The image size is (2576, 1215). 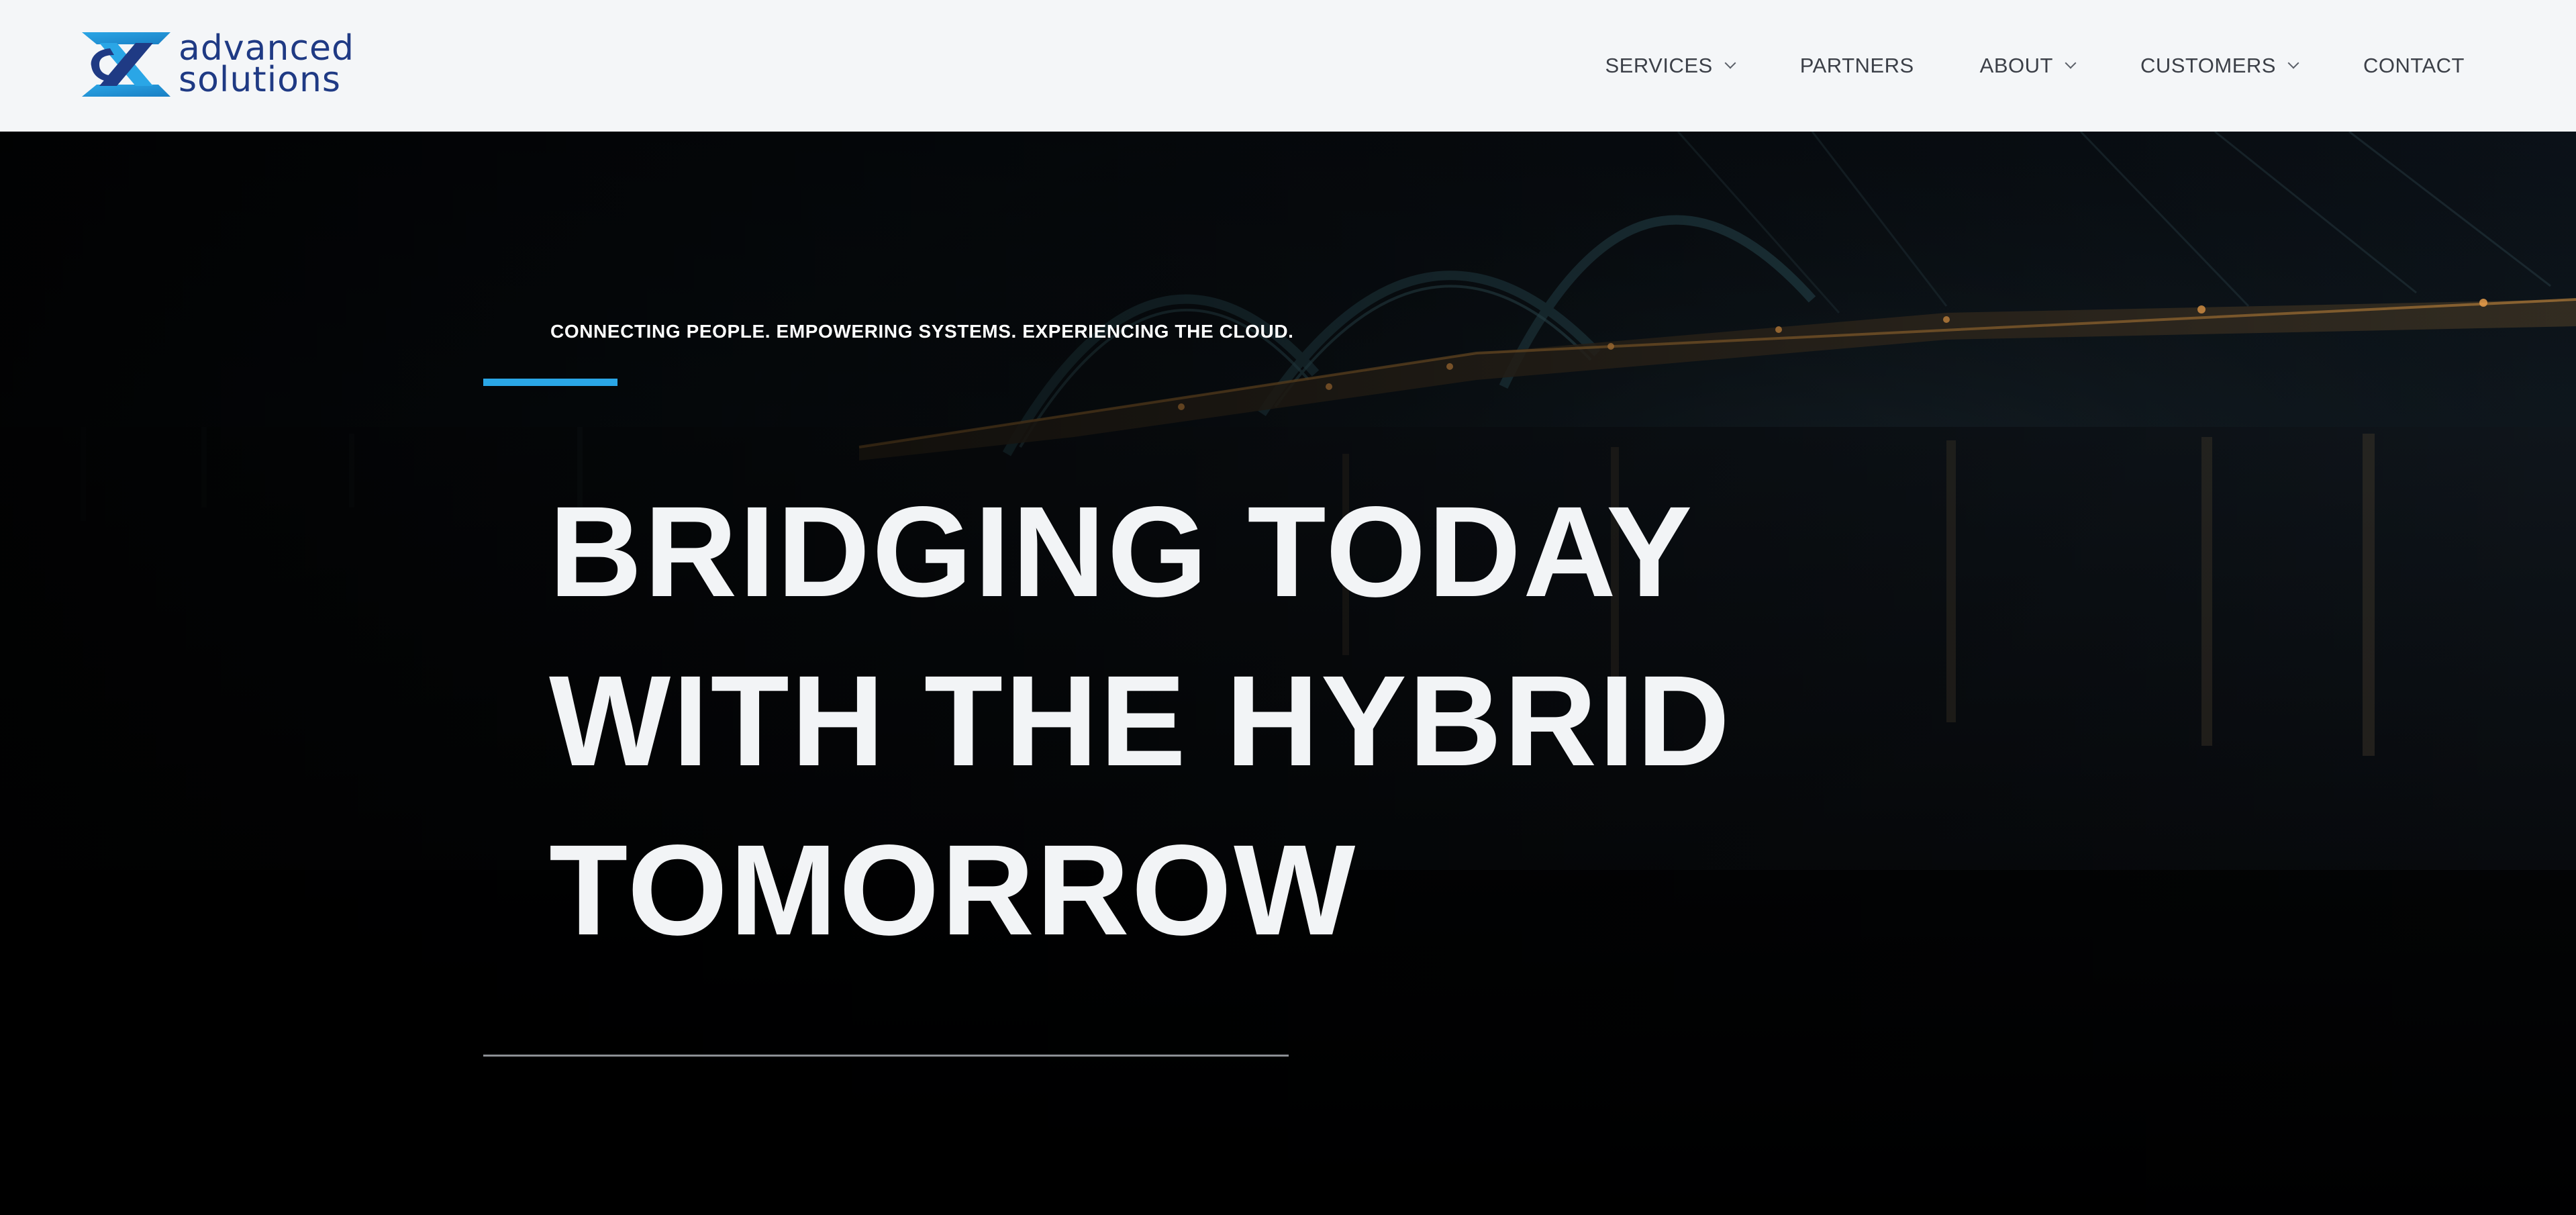 I want to click on nav-about: ABOUT, so click(x=2028, y=66).